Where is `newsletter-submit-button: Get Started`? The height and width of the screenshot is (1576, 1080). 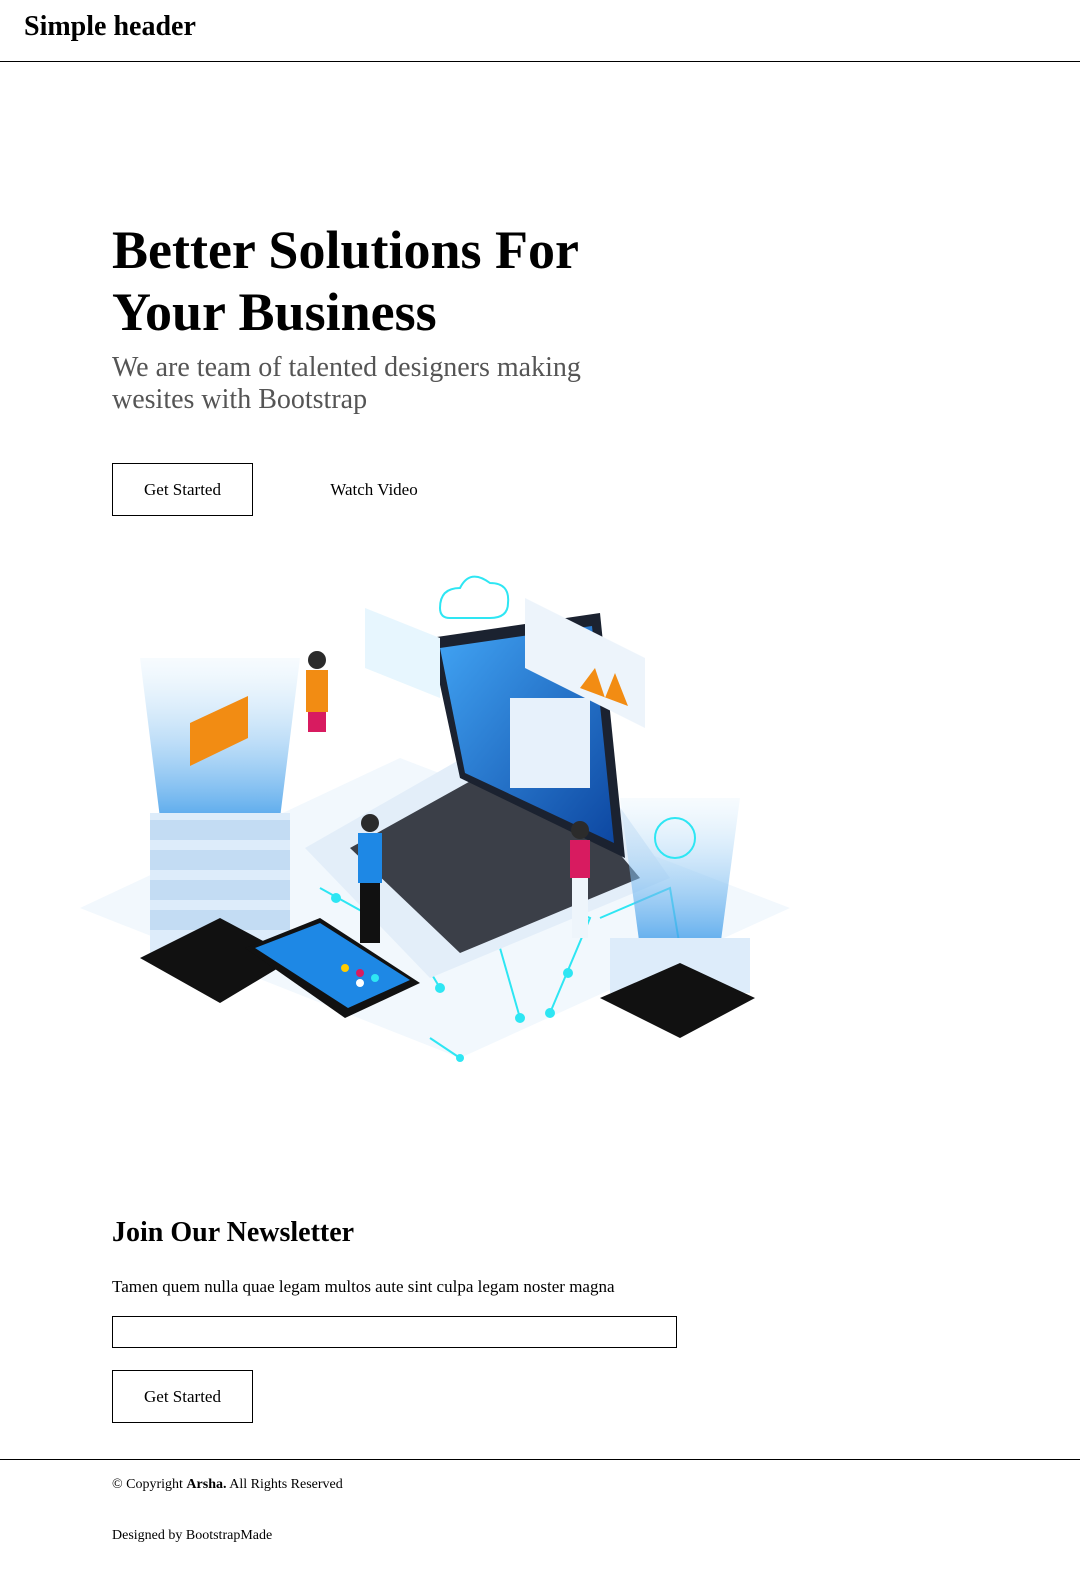
newsletter-submit-button: Get Started is located at coordinates (182, 1396).